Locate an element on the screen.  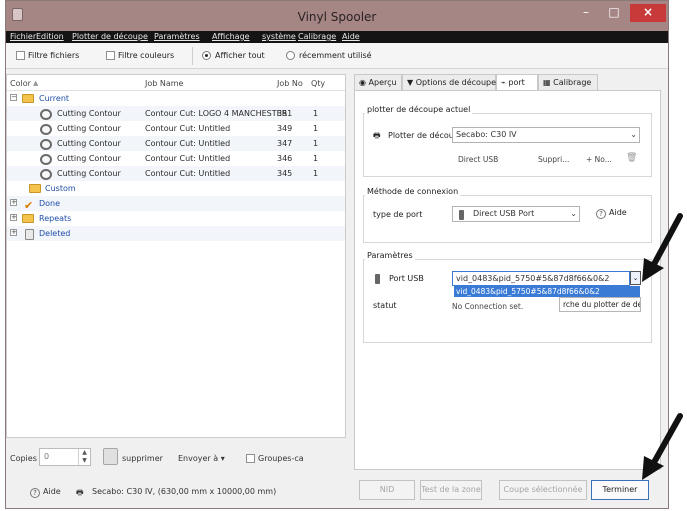
col-qty: Qty is located at coordinates (318, 83).